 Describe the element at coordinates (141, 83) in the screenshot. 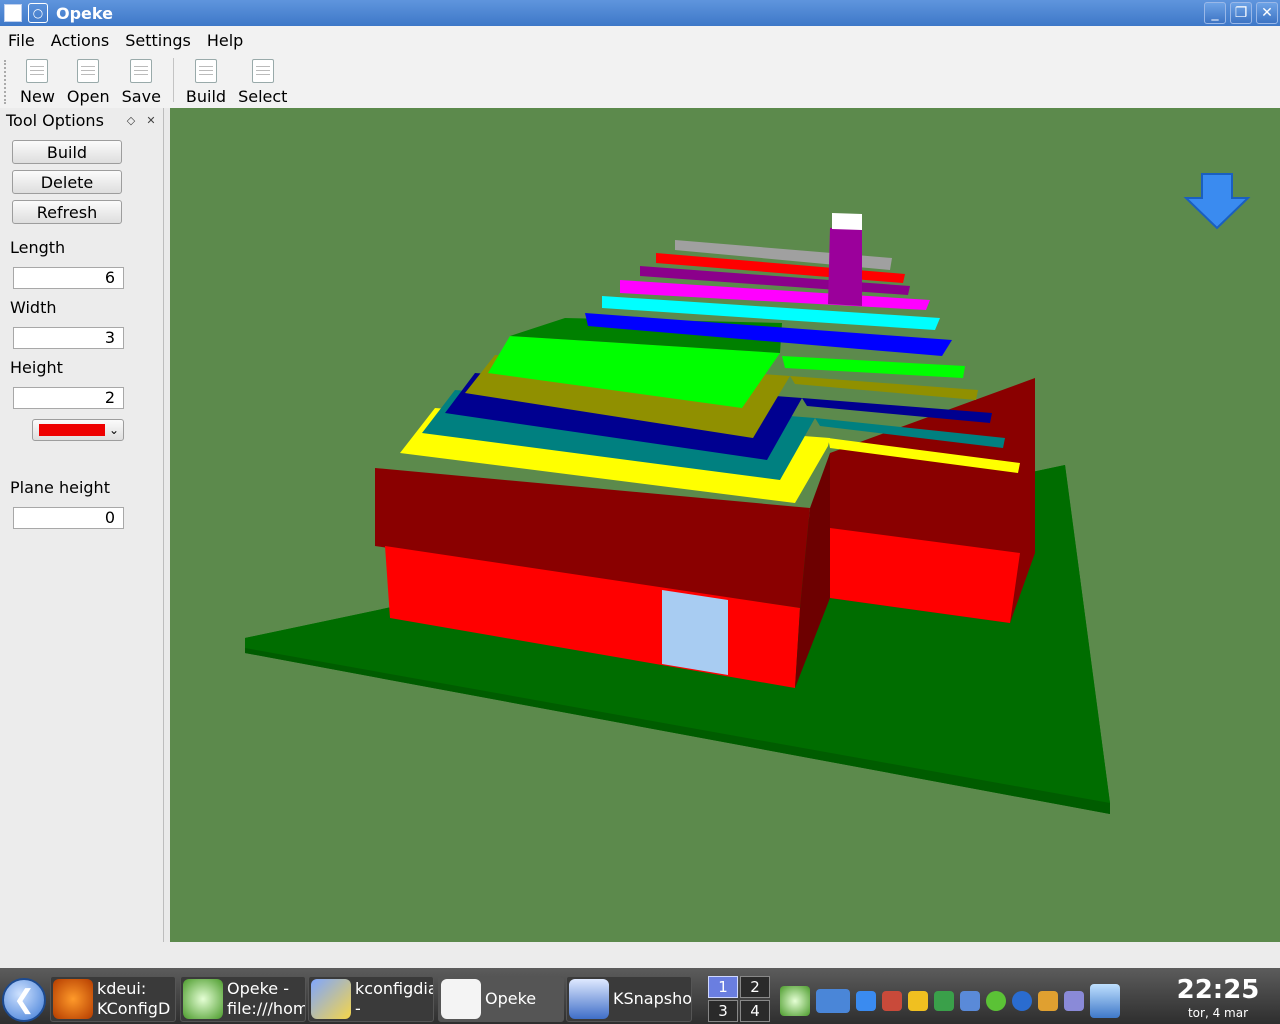

I see `toolbar-save-button: Save` at that location.